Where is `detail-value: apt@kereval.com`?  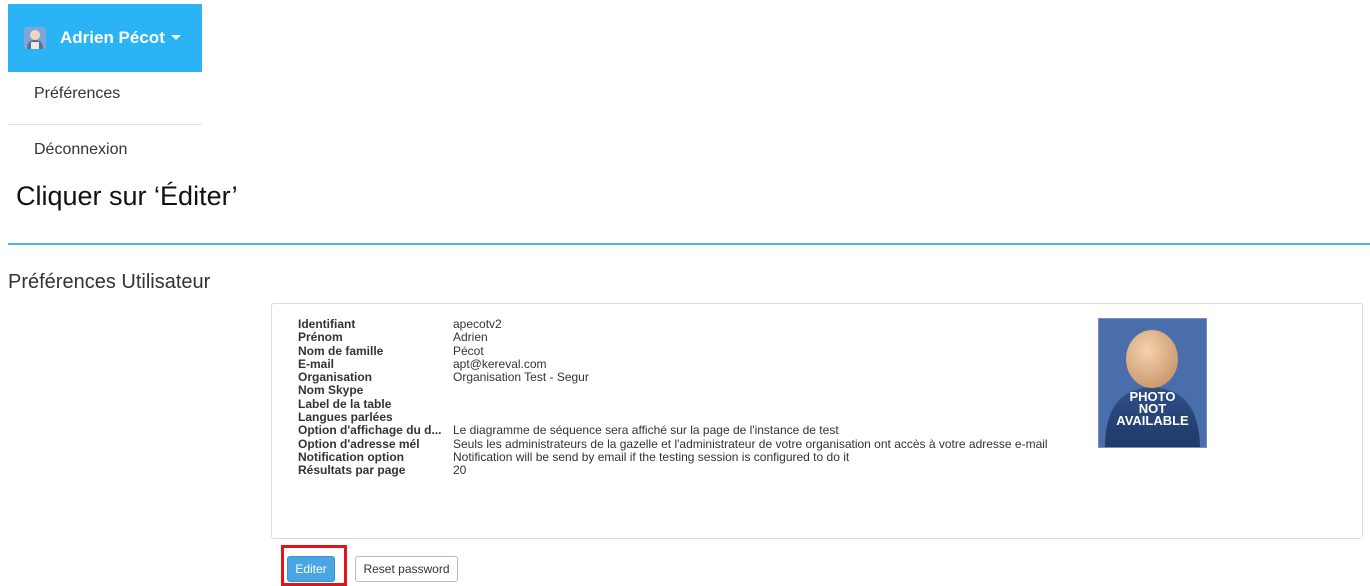
detail-value: apt@kereval.com is located at coordinates (500, 363).